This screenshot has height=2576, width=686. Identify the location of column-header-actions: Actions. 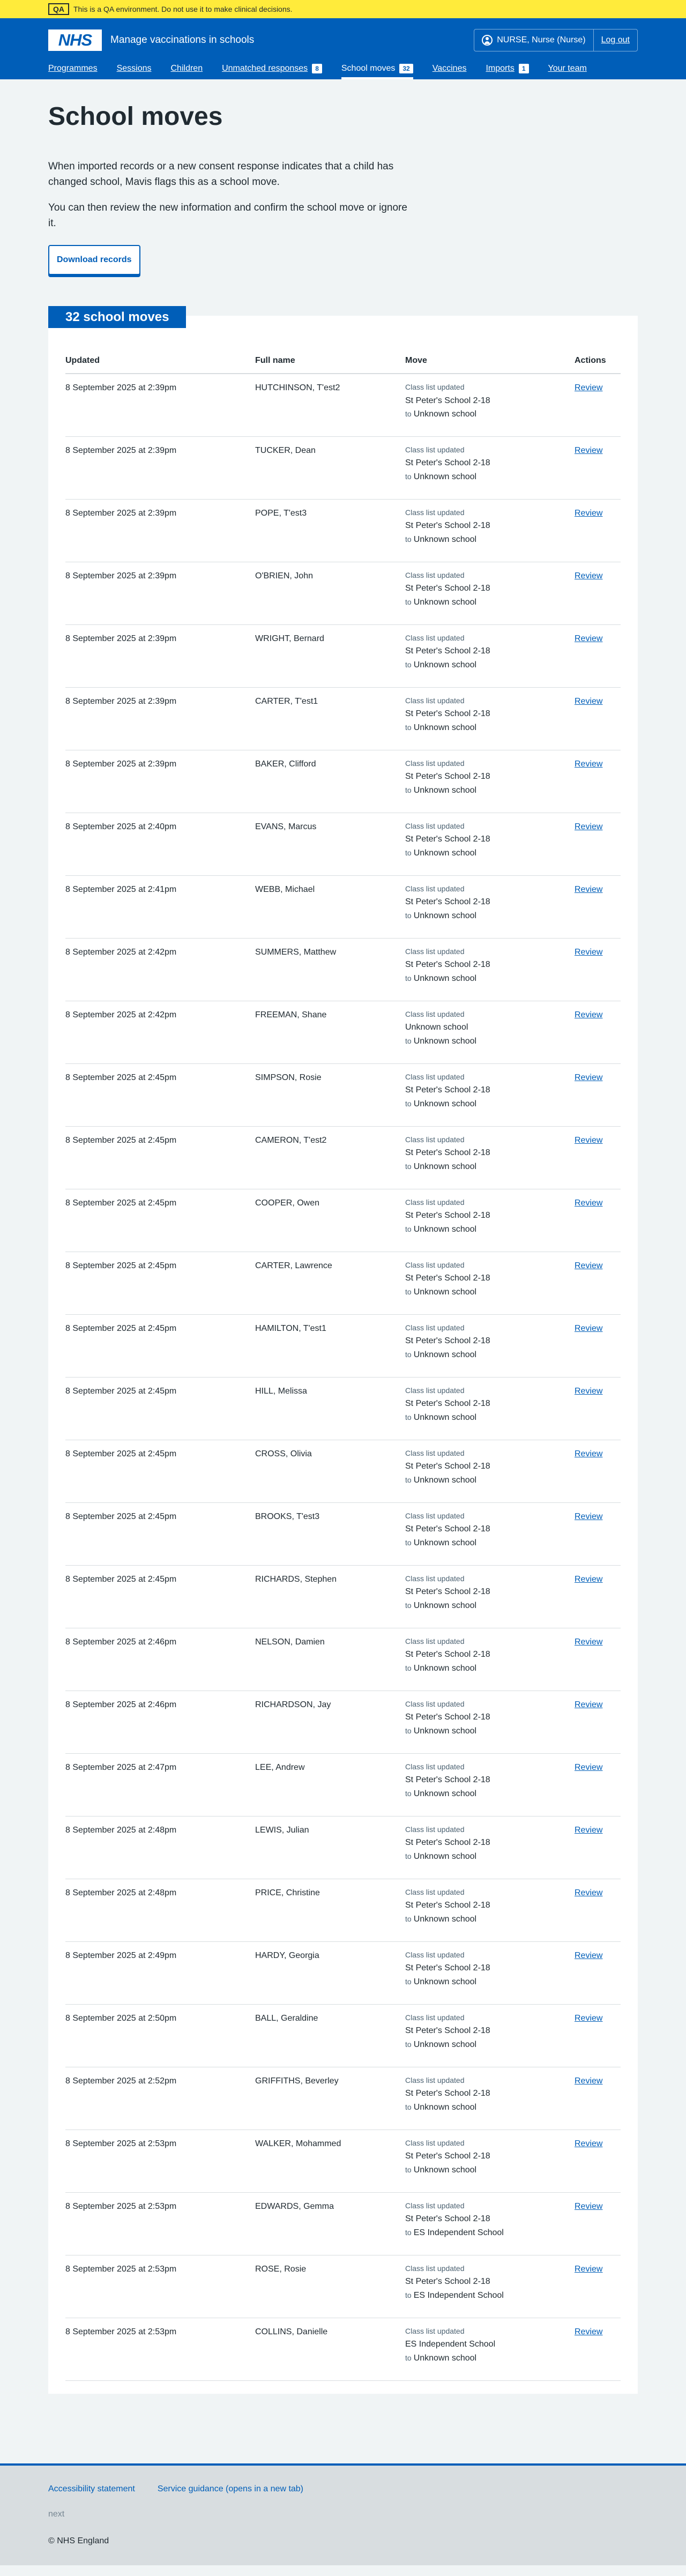
(598, 345).